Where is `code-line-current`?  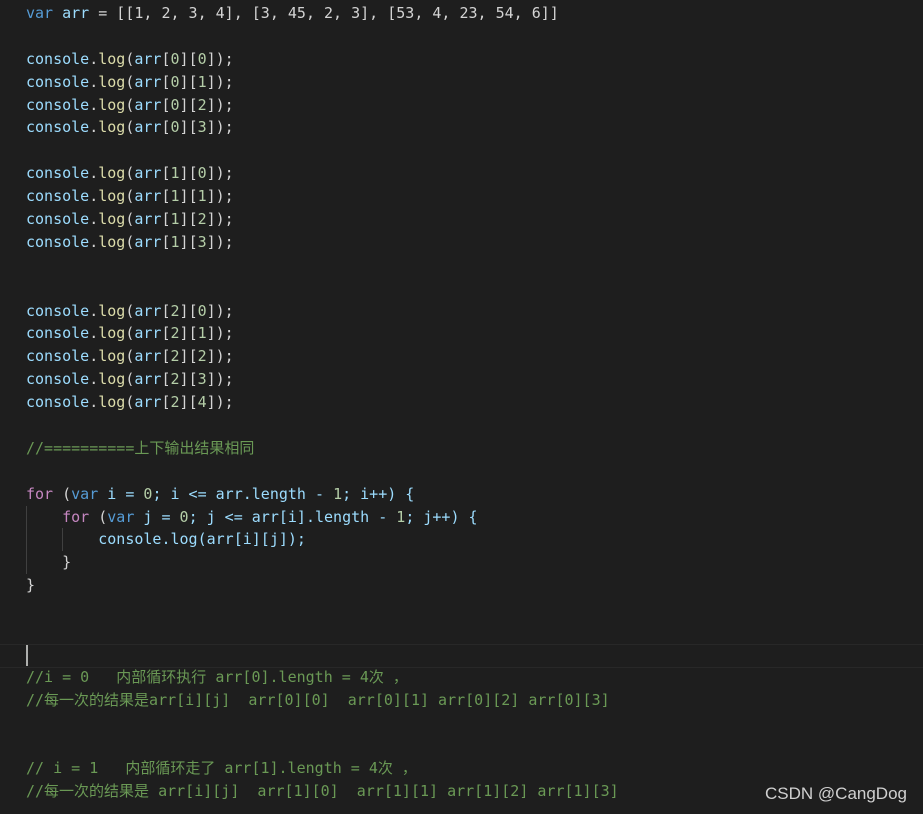 code-line-current is located at coordinates (474, 654).